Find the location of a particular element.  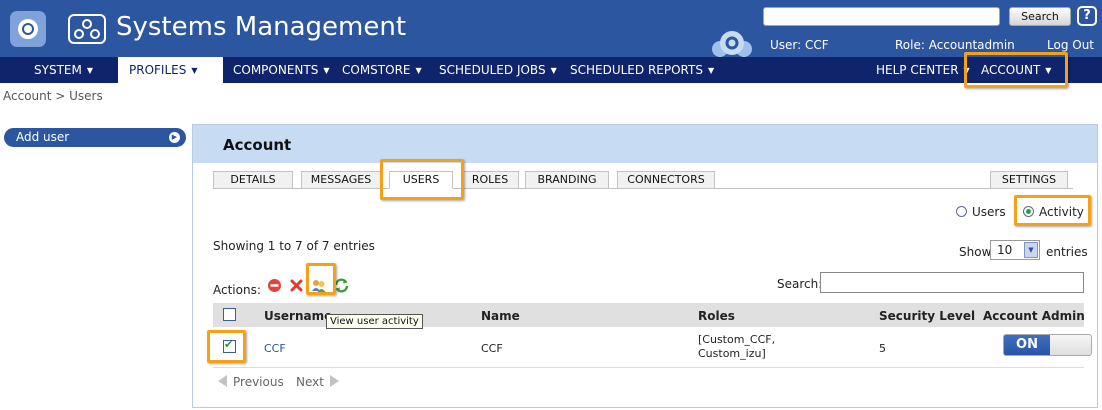

account-admin-toggle: ON is located at coordinates (1047, 345).